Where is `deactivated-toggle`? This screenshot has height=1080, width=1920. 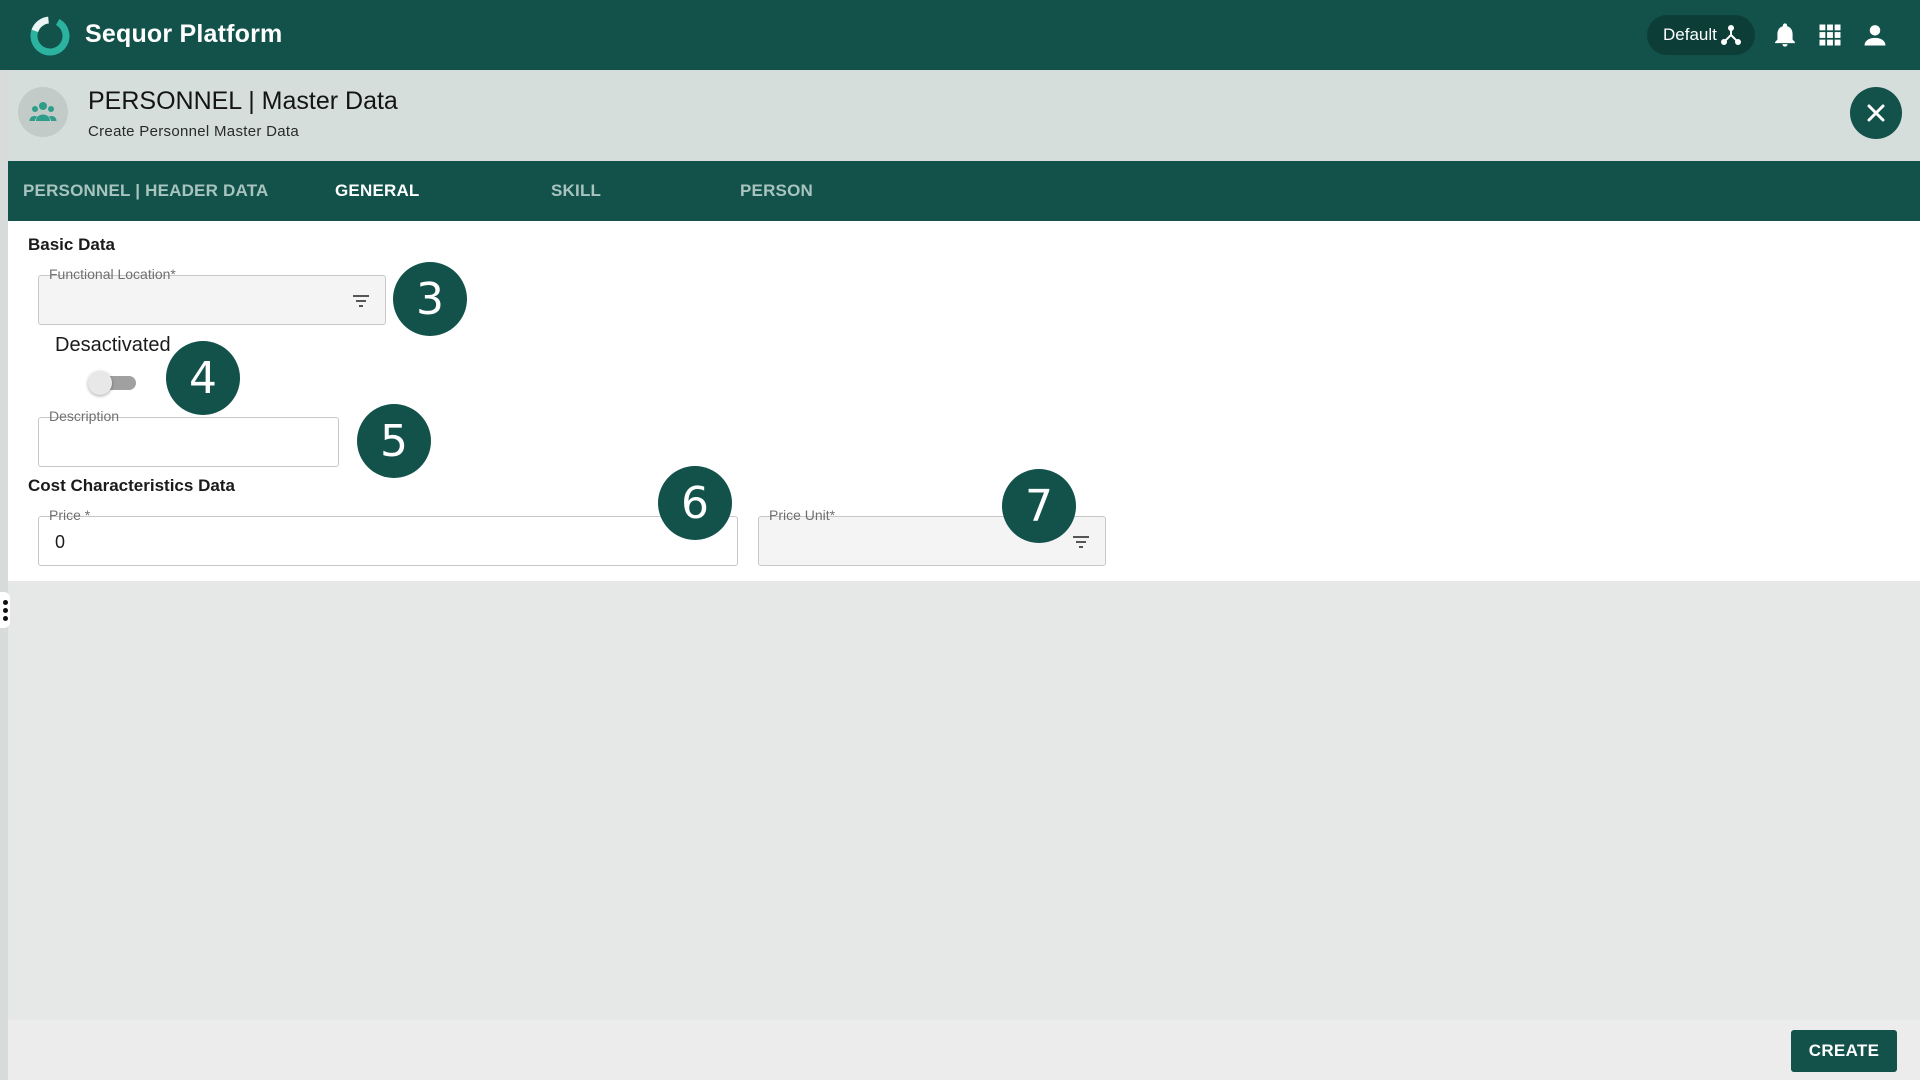
deactivated-toggle is located at coordinates (112, 383).